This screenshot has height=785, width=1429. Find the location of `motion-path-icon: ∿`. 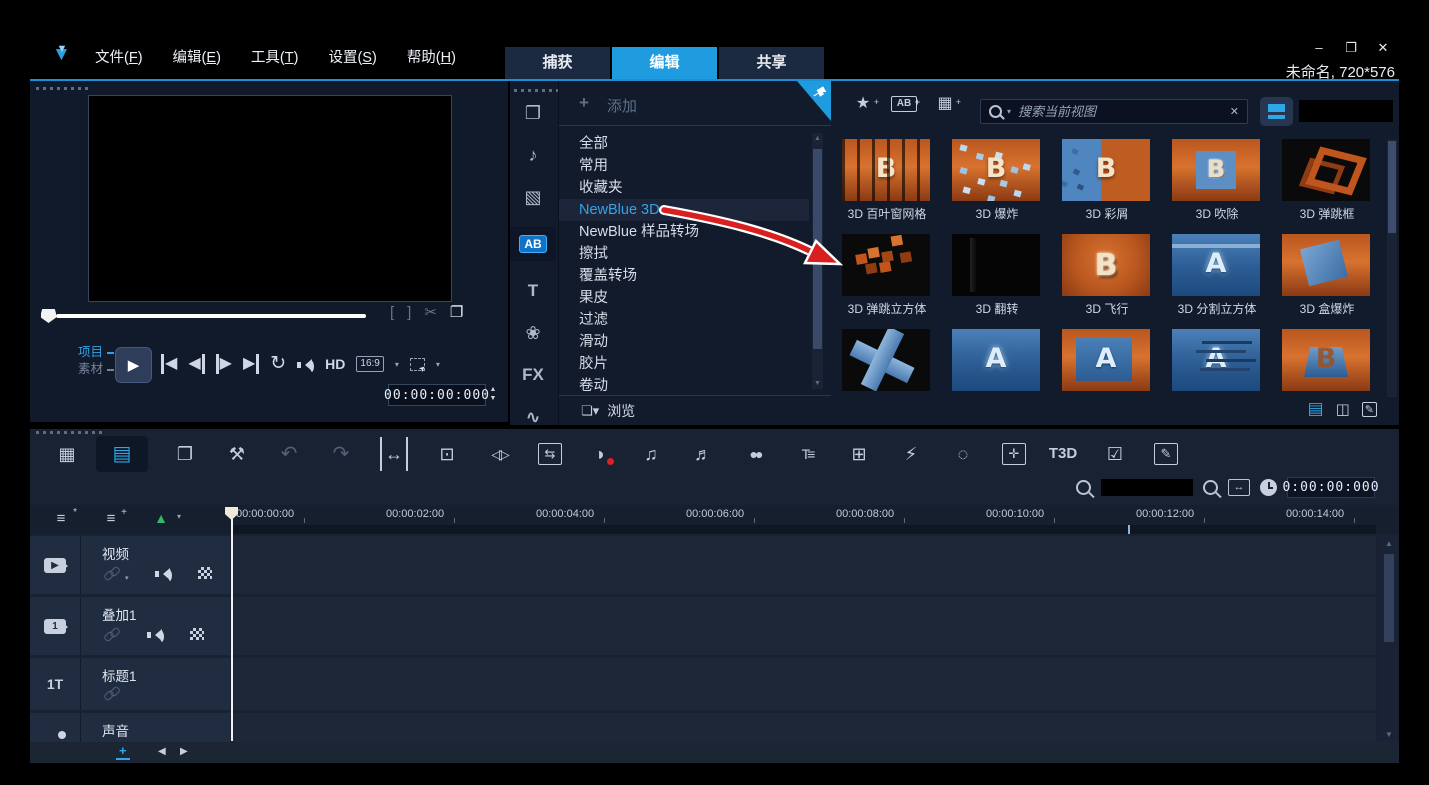

motion-path-icon: ∿ is located at coordinates (533, 417).